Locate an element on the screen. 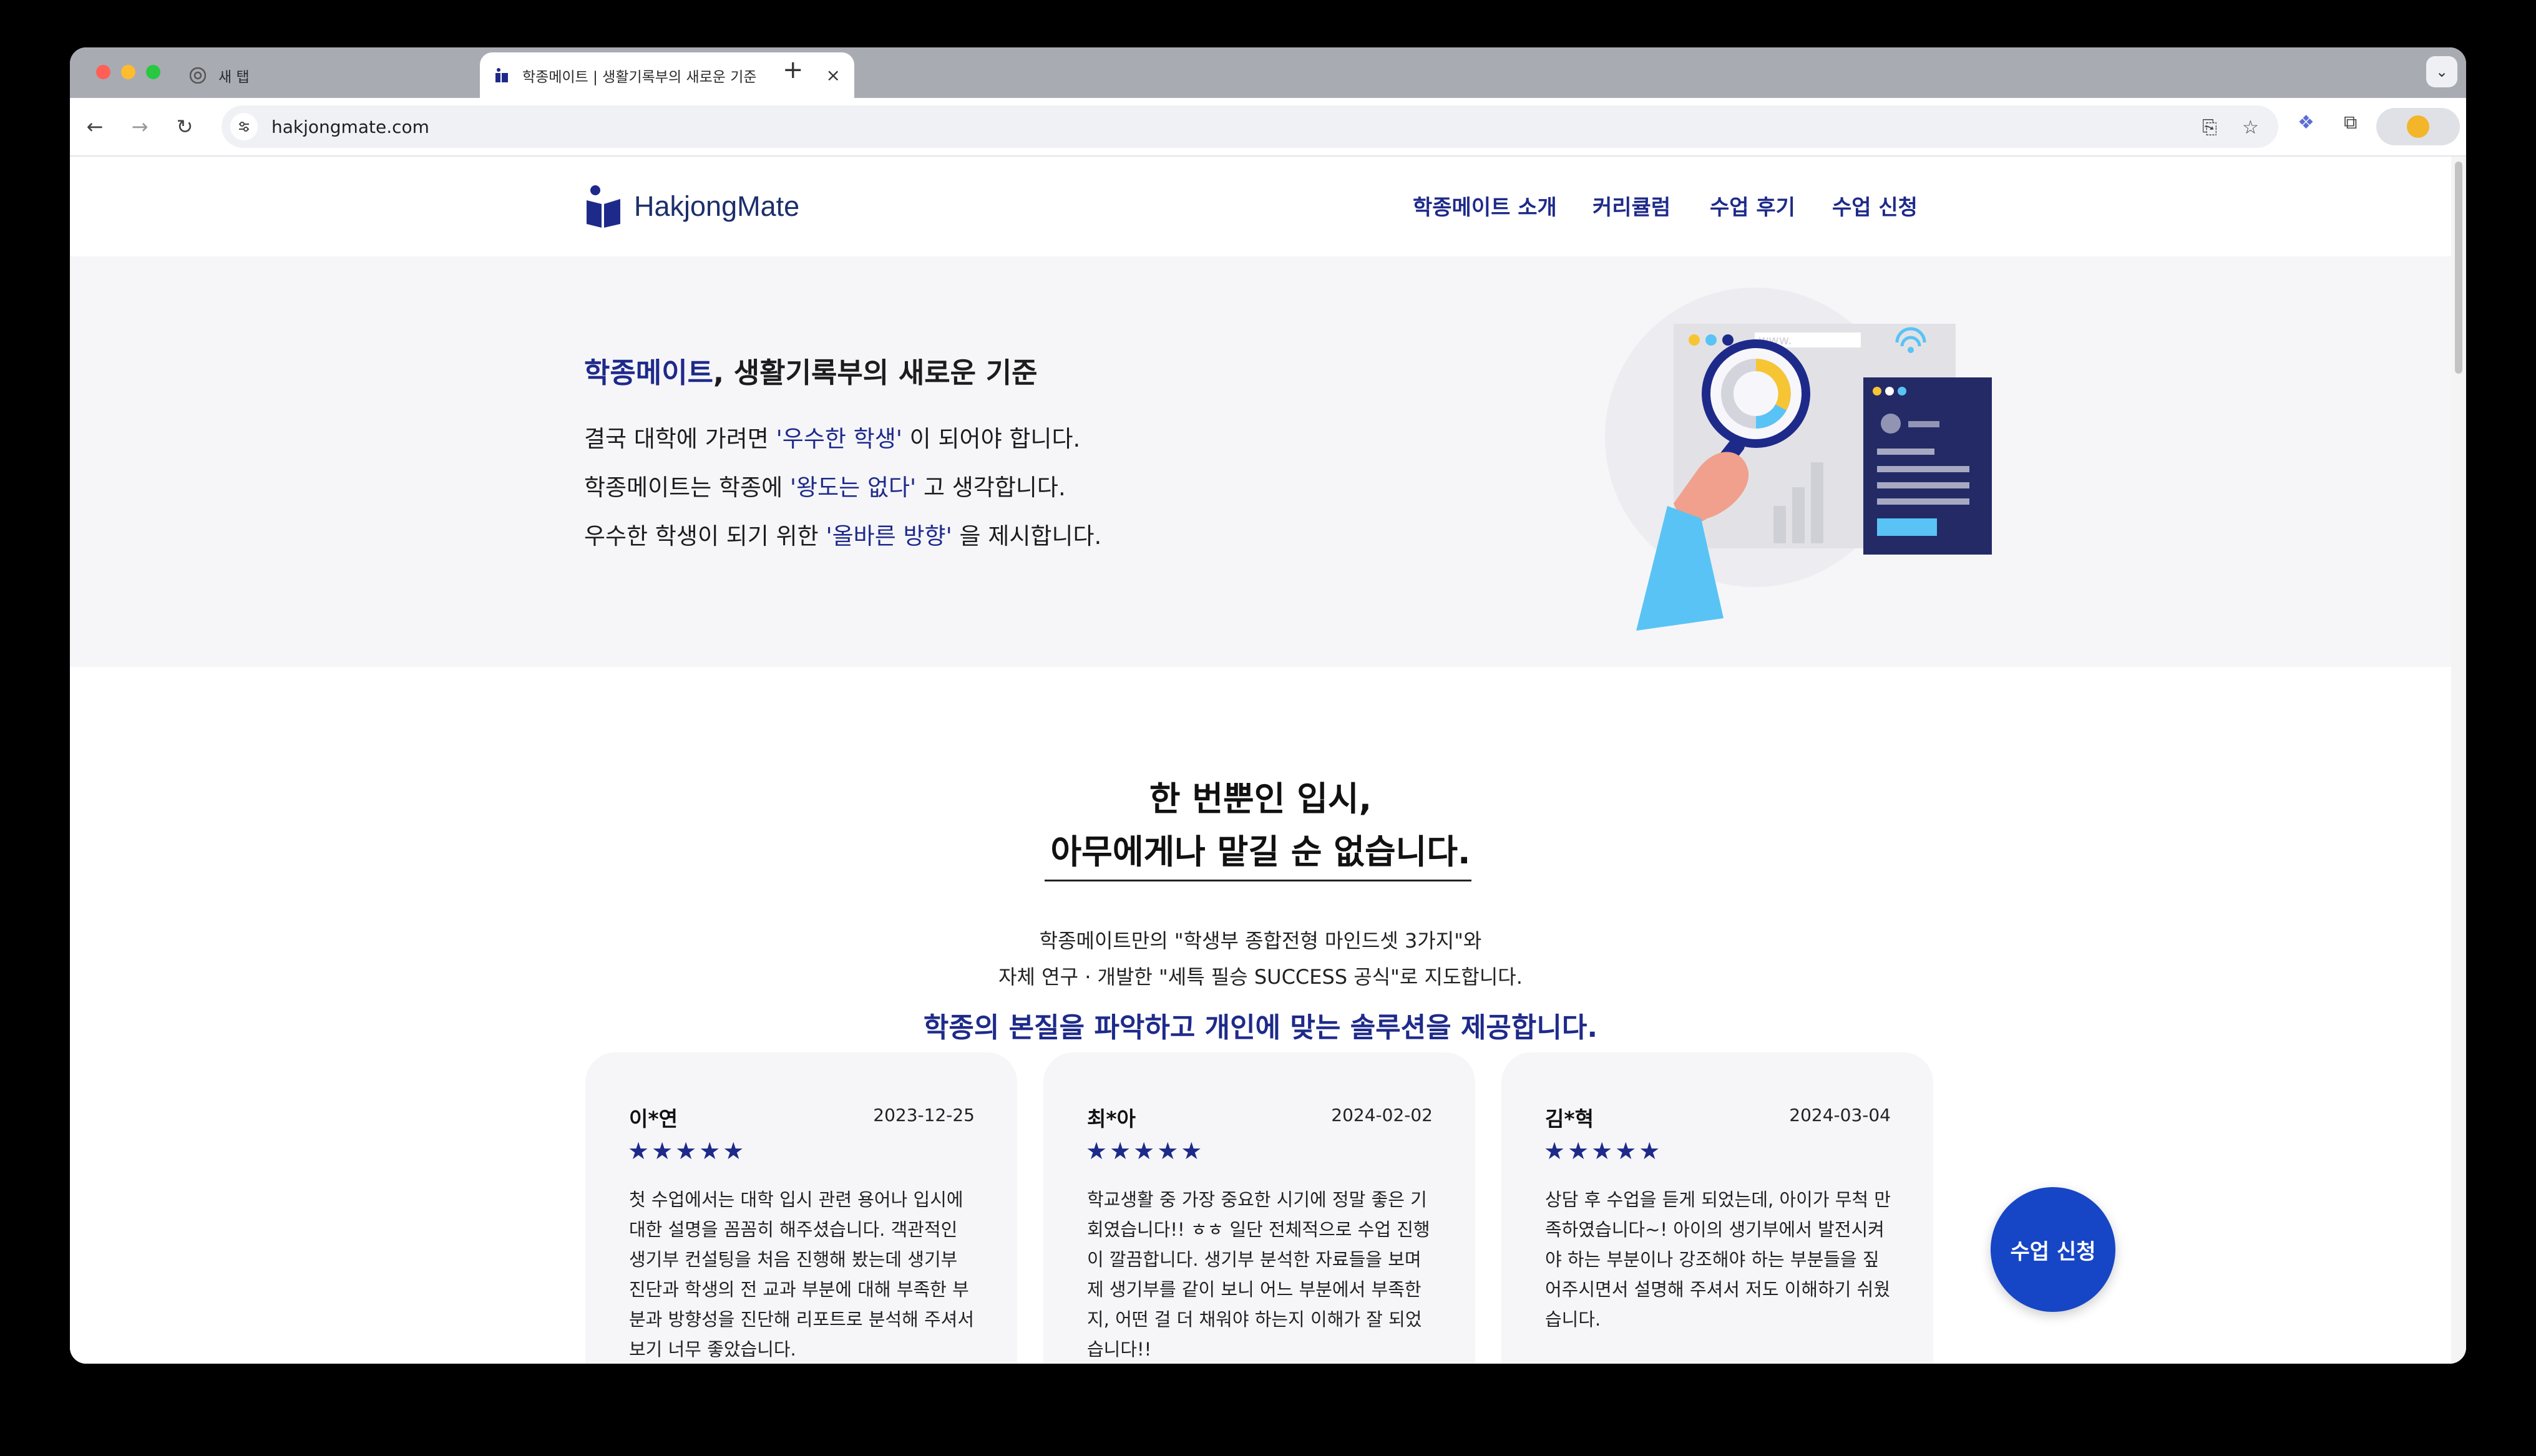  arrow-left-icon: ← is located at coordinates (95, 127).